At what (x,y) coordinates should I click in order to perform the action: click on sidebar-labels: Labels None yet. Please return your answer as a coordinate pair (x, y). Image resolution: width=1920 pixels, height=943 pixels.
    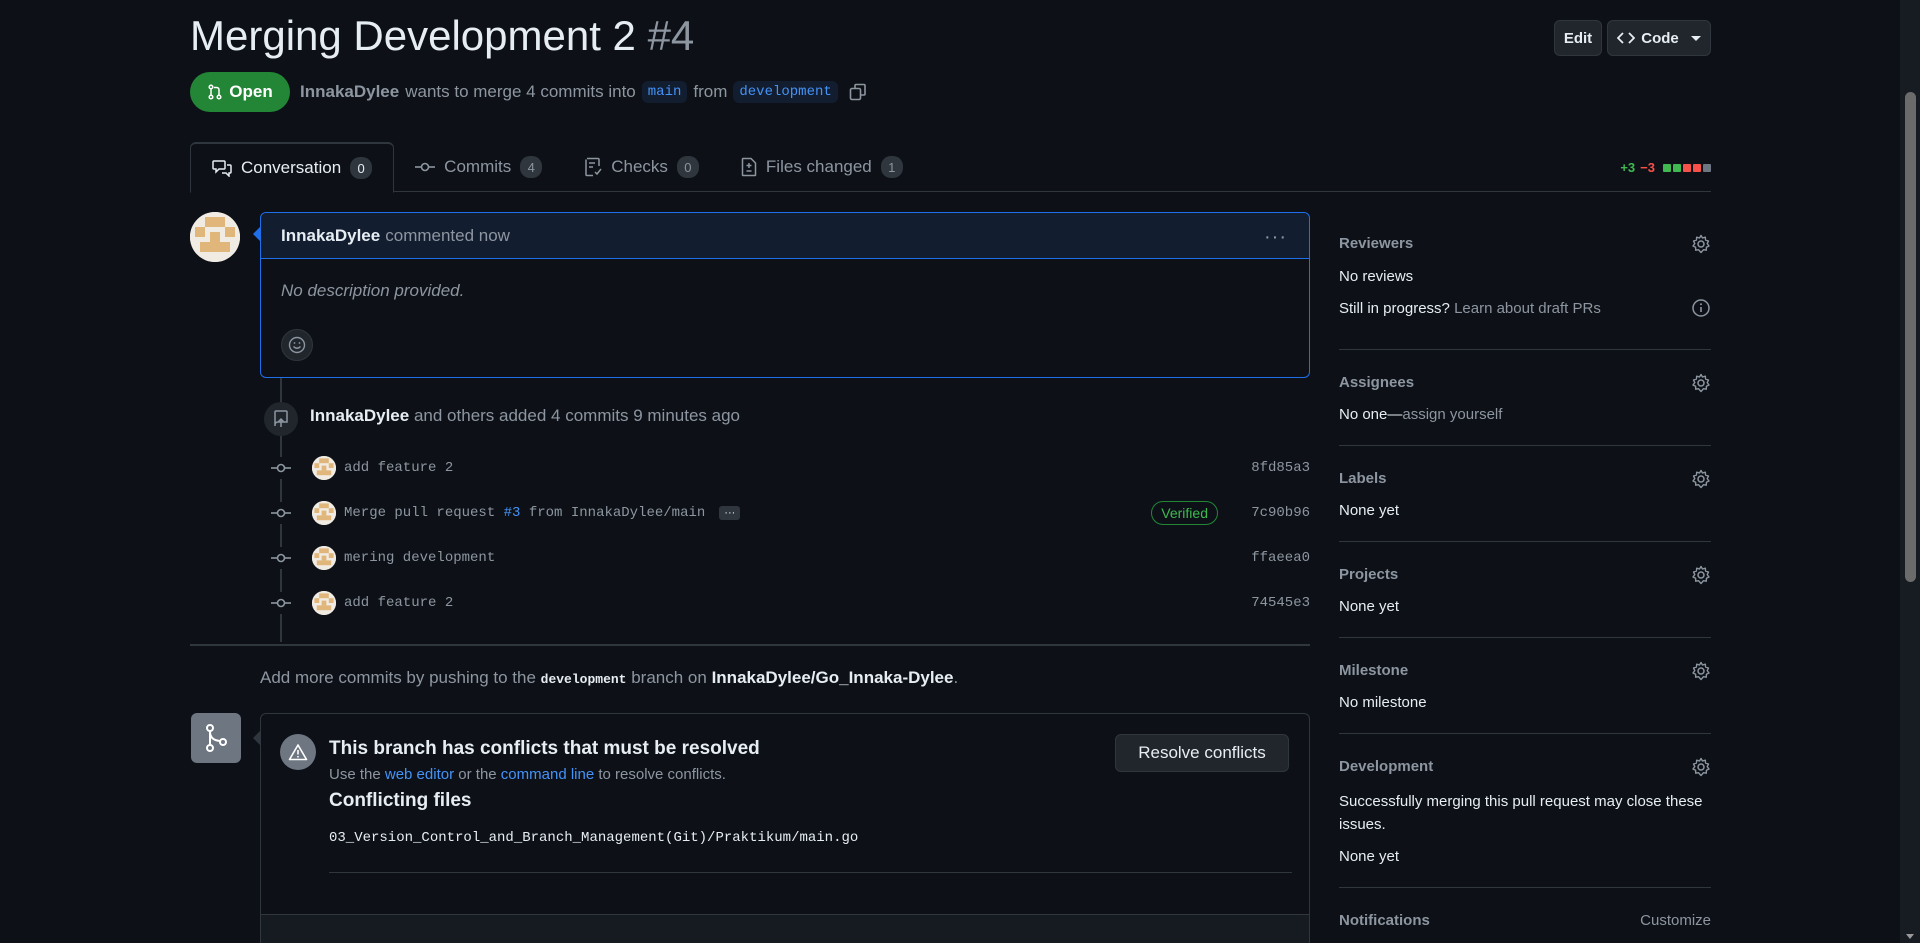
    Looking at the image, I should click on (1525, 494).